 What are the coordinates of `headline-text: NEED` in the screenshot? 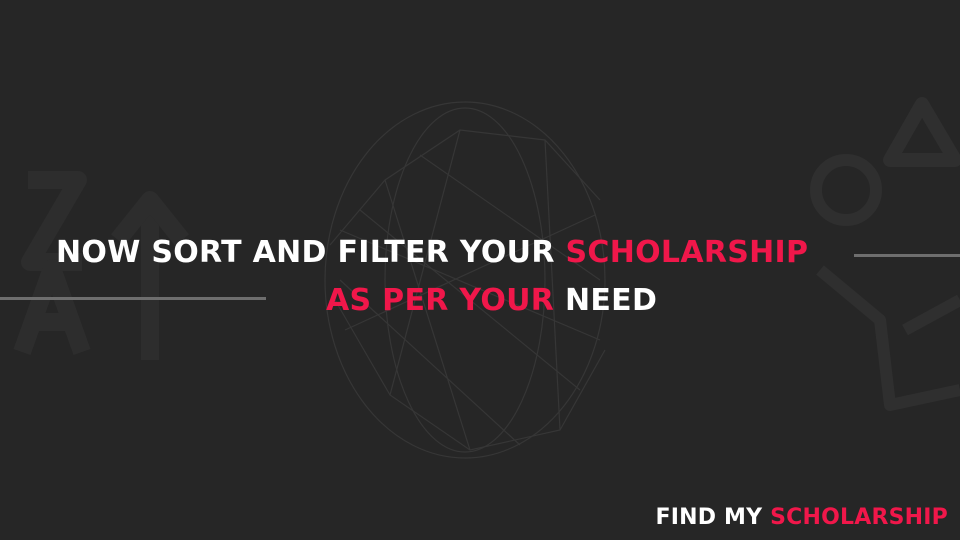 It's located at (611, 300).